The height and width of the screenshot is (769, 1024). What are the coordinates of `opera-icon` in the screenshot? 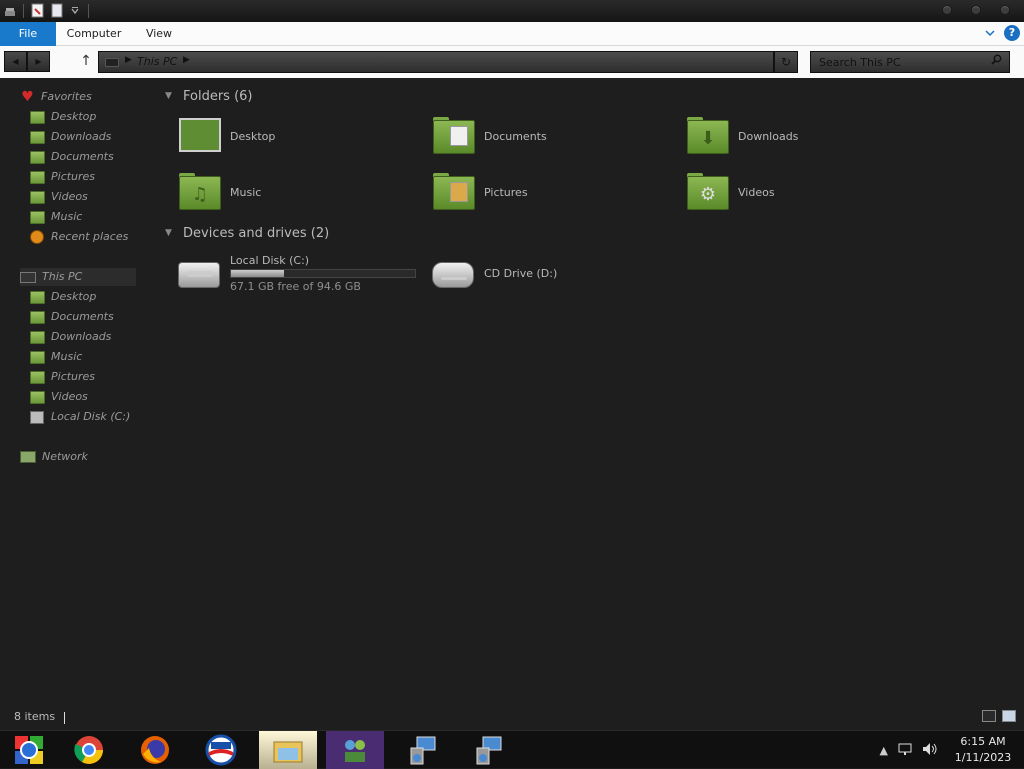 It's located at (221, 750).